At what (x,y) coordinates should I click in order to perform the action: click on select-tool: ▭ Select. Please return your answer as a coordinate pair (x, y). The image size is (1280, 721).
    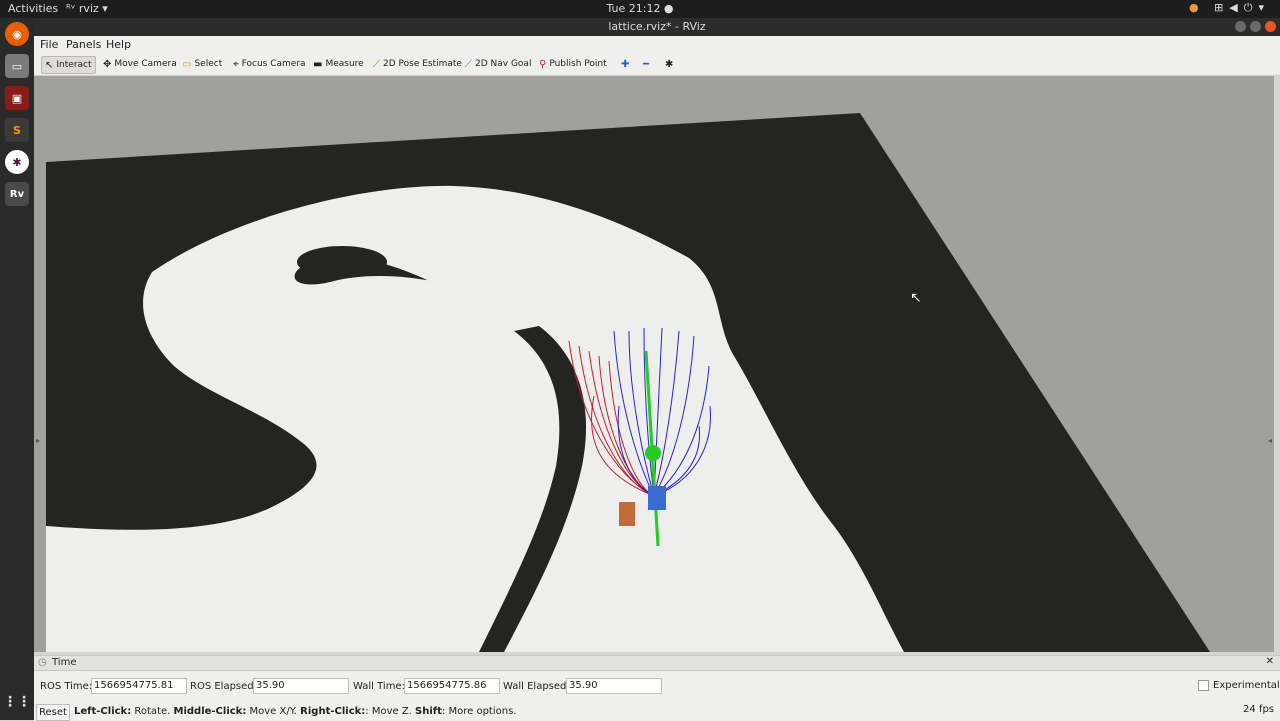
    Looking at the image, I should click on (202, 64).